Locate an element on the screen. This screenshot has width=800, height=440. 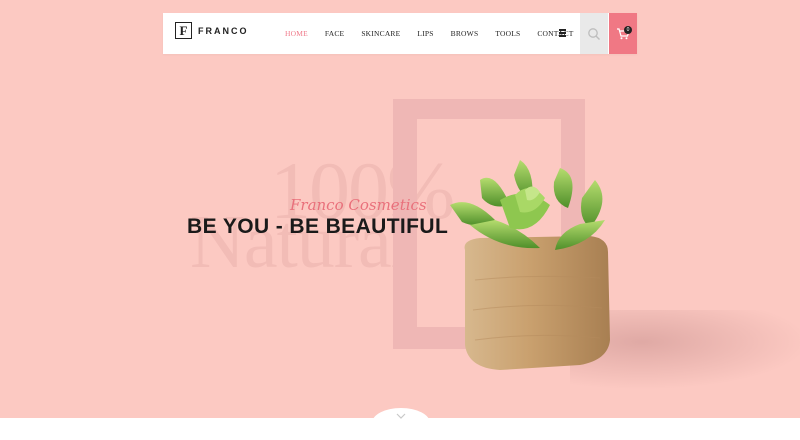
search-icon is located at coordinates (594, 33).